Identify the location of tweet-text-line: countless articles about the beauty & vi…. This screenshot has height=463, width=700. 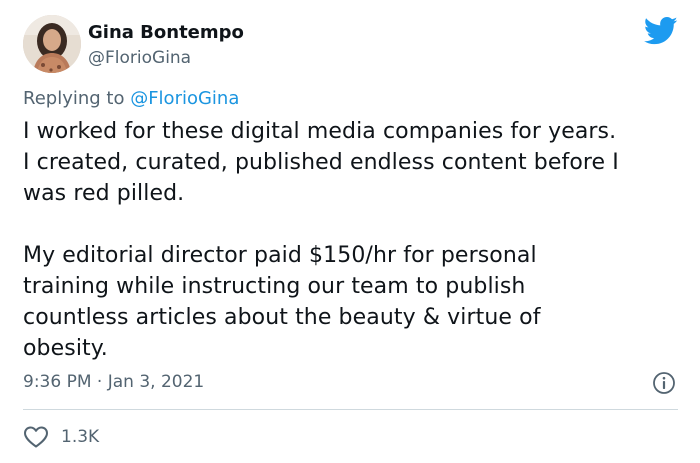
(282, 317).